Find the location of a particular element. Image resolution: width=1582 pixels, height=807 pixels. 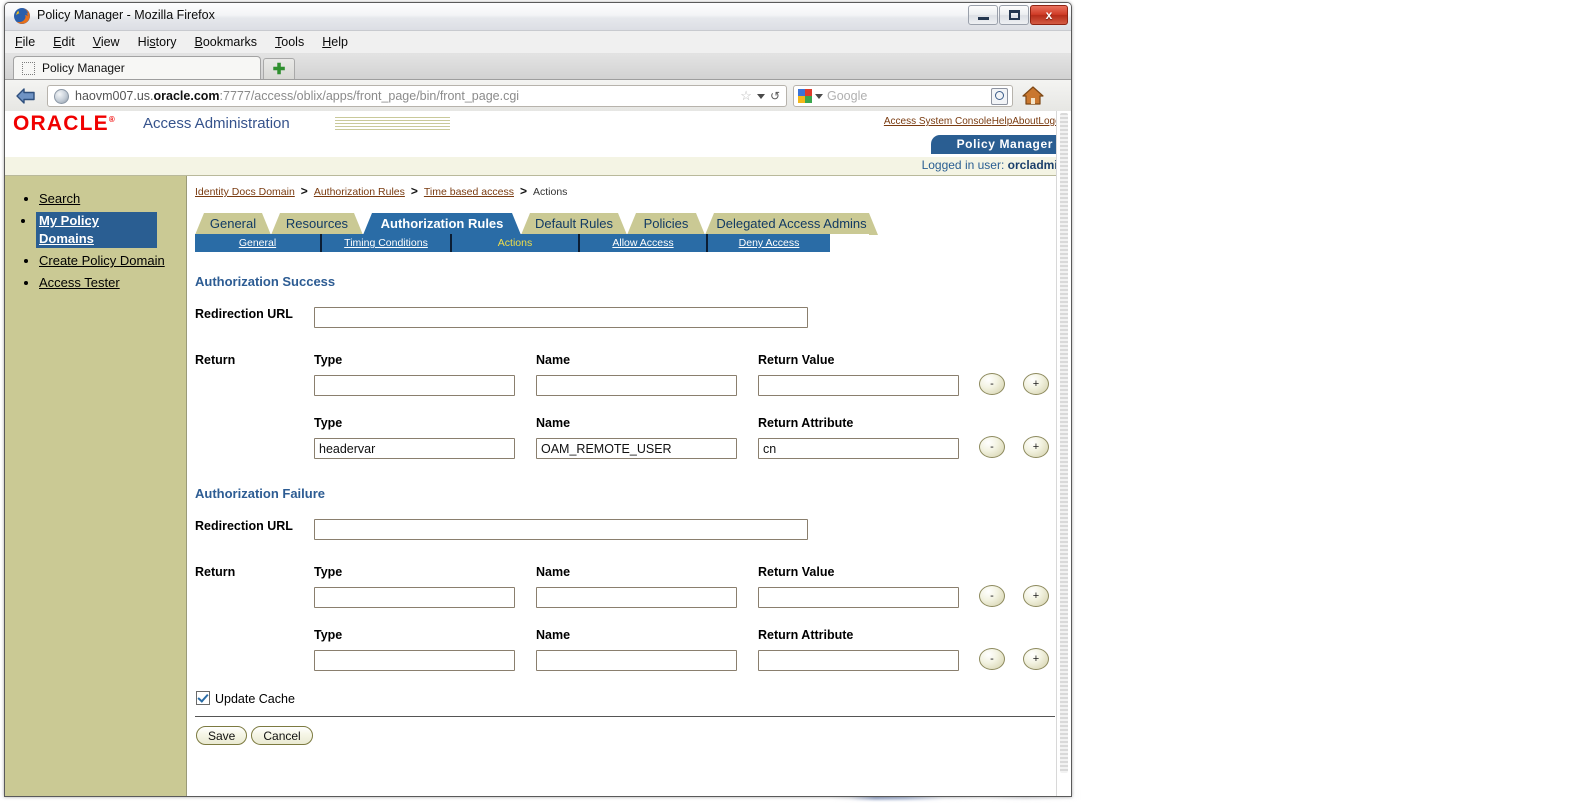

header-links: Access System ConsoleHelpAboutLogout is located at coordinates (976, 121).